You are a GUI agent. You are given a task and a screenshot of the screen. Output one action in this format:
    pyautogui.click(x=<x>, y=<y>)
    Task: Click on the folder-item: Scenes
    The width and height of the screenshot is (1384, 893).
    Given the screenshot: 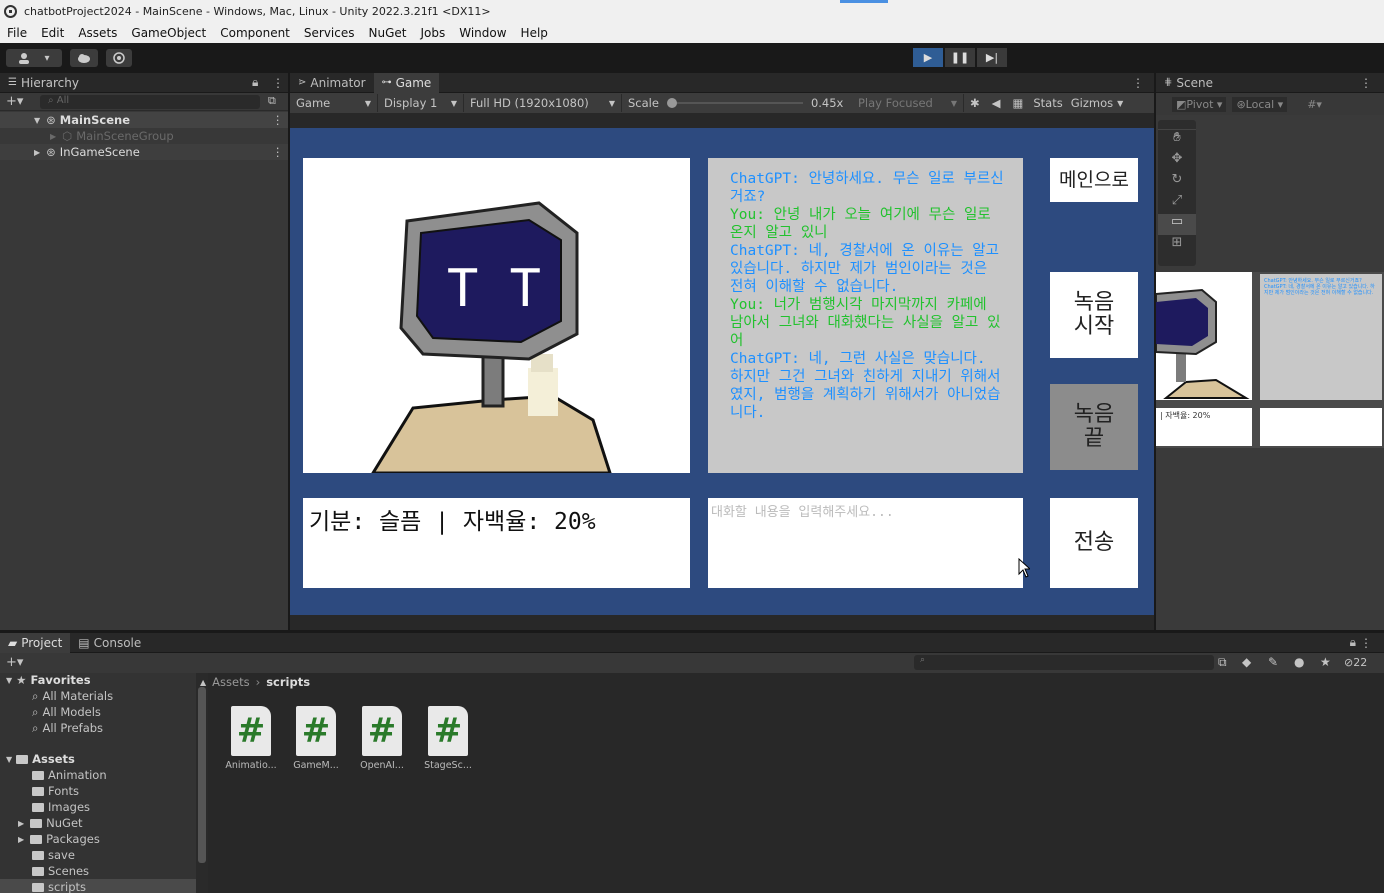 What is the action you would take?
    pyautogui.click(x=60, y=871)
    